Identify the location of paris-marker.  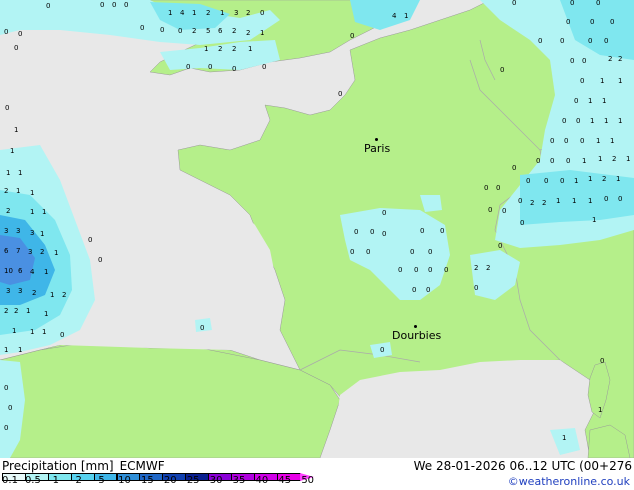
(376, 139).